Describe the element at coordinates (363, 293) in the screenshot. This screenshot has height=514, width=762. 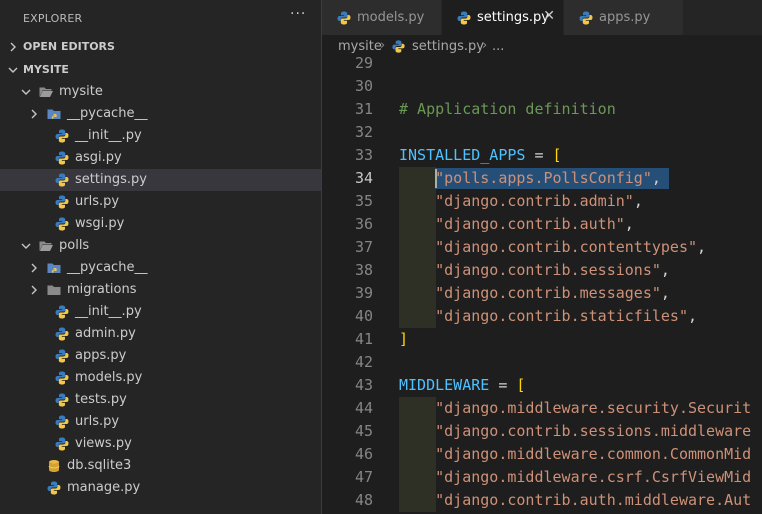
I see `line-number: 39` at that location.